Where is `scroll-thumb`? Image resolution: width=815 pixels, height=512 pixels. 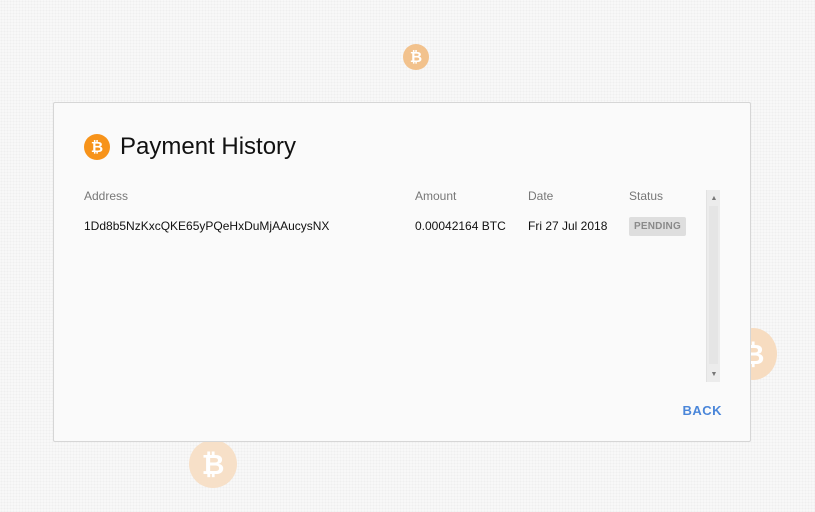 scroll-thumb is located at coordinates (713, 285).